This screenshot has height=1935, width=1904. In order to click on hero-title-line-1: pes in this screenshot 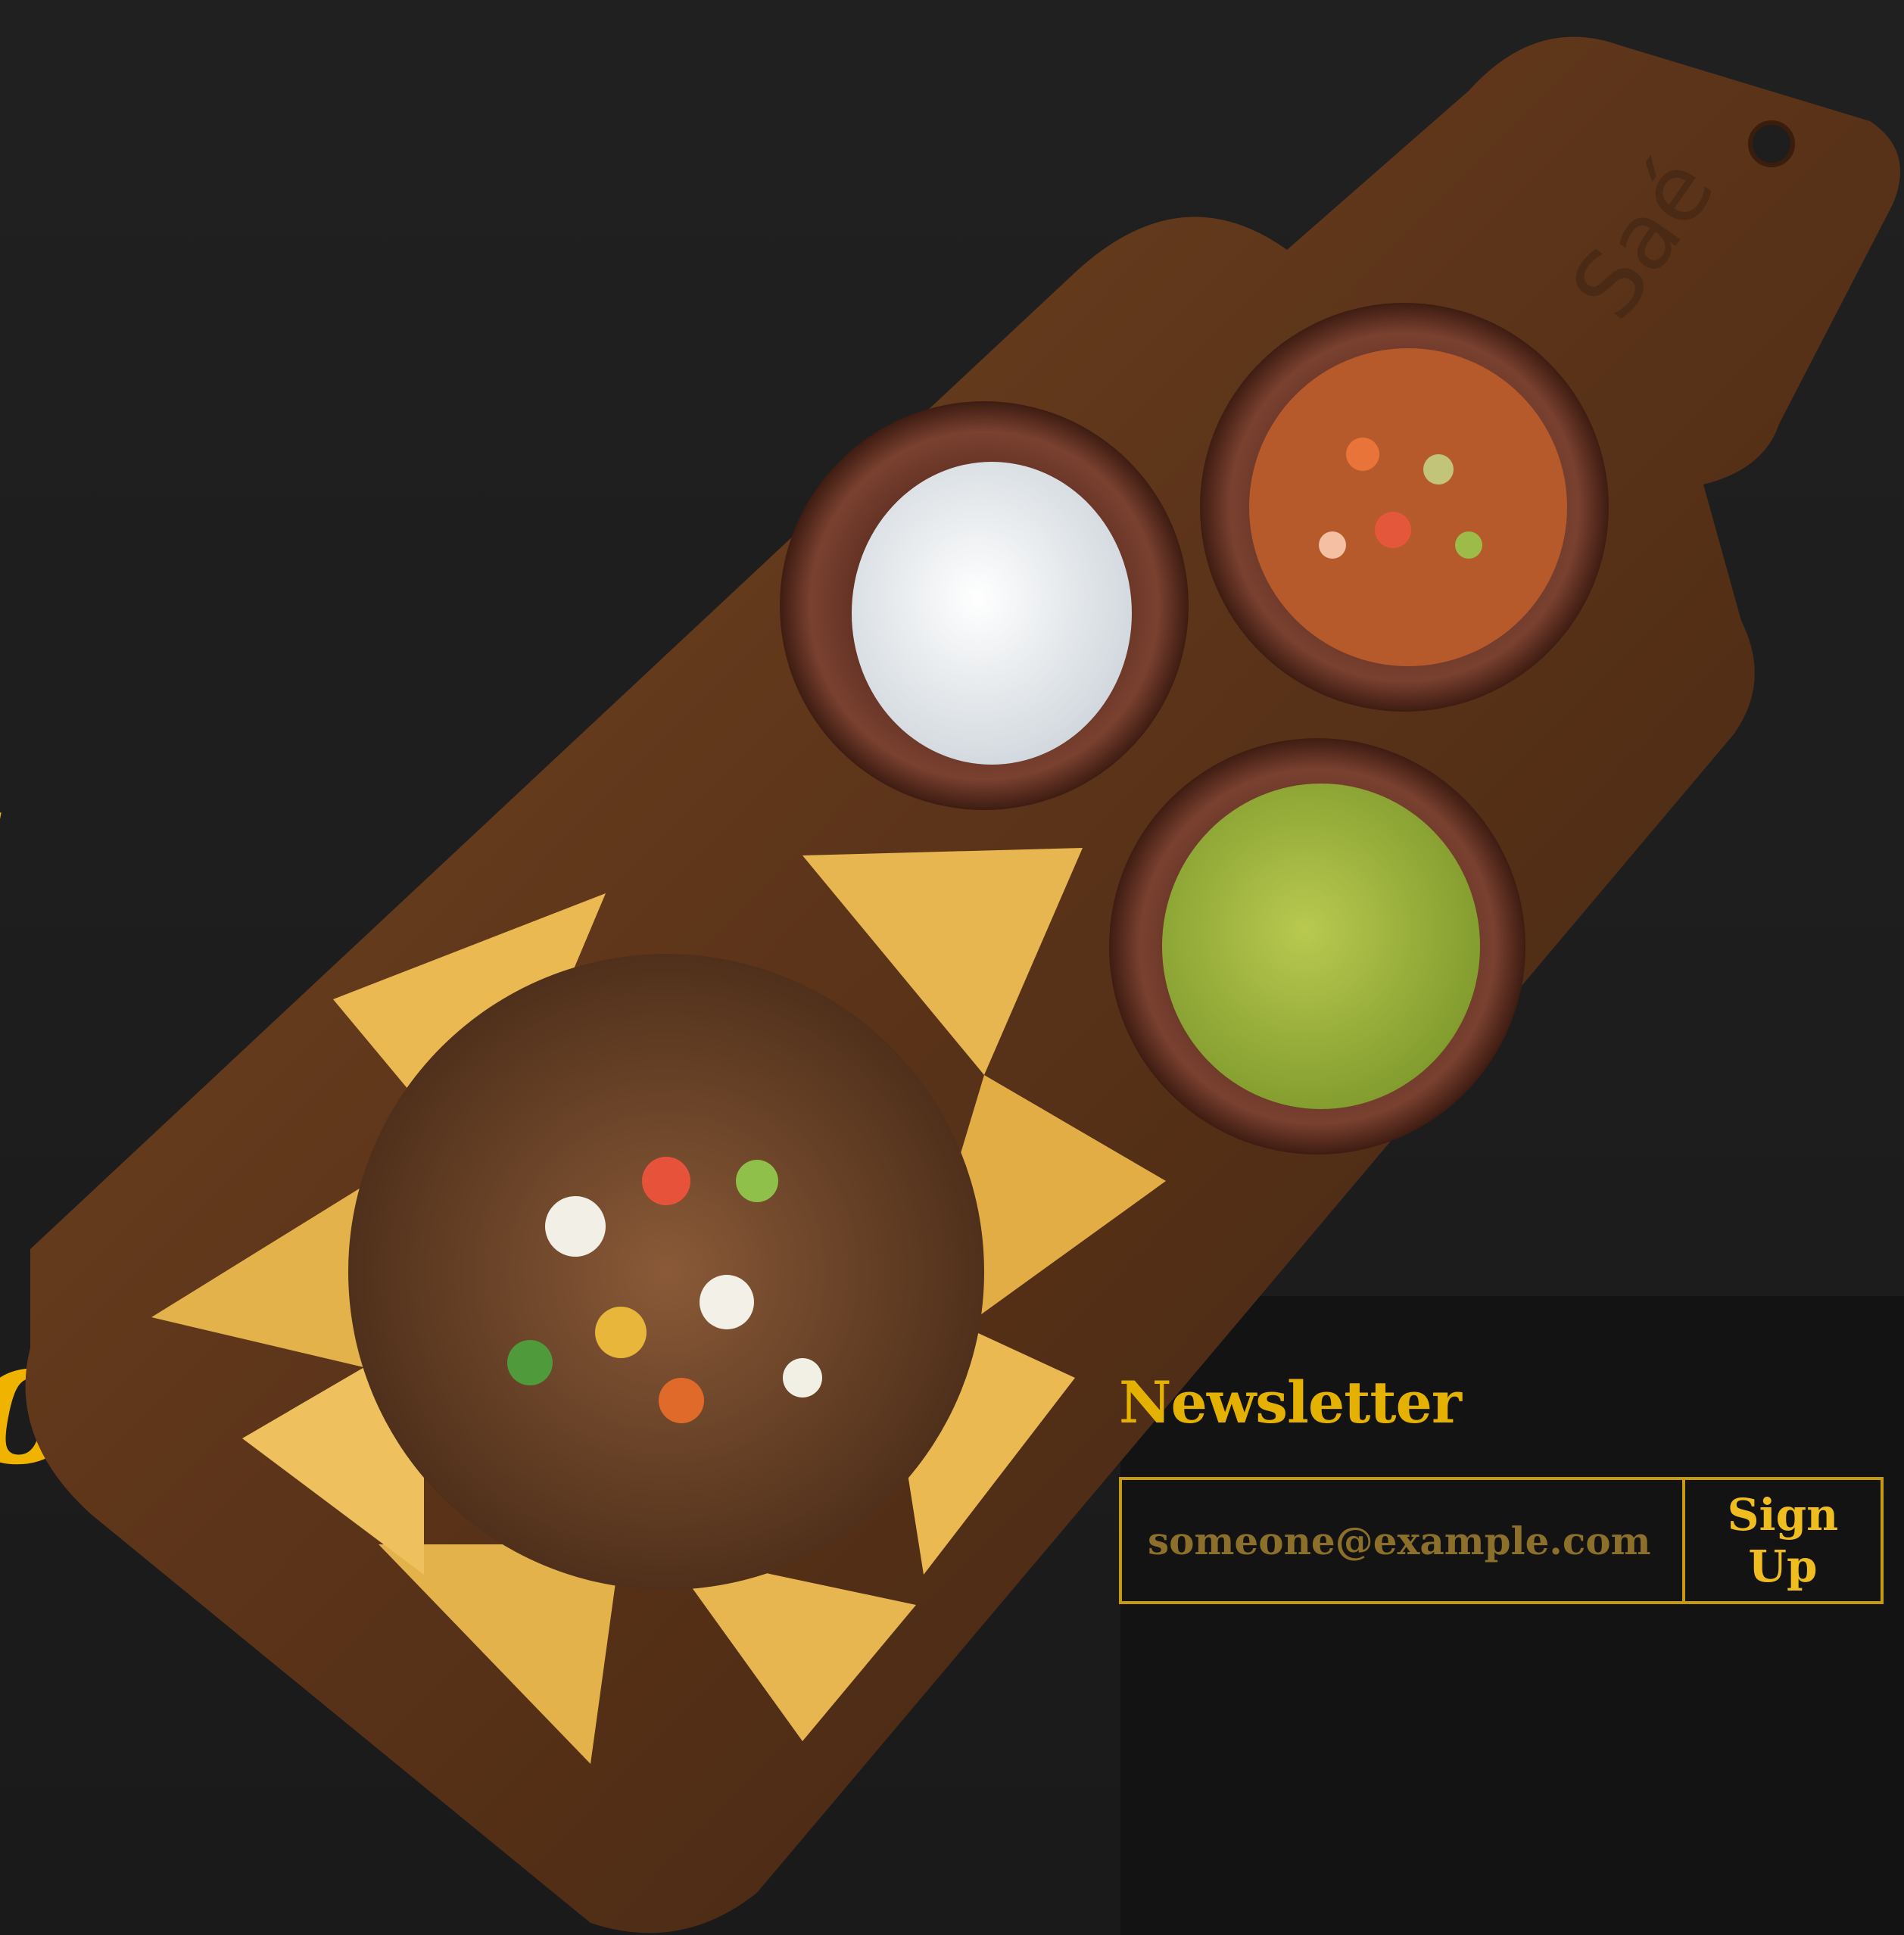, I will do `click(131, 840)`.